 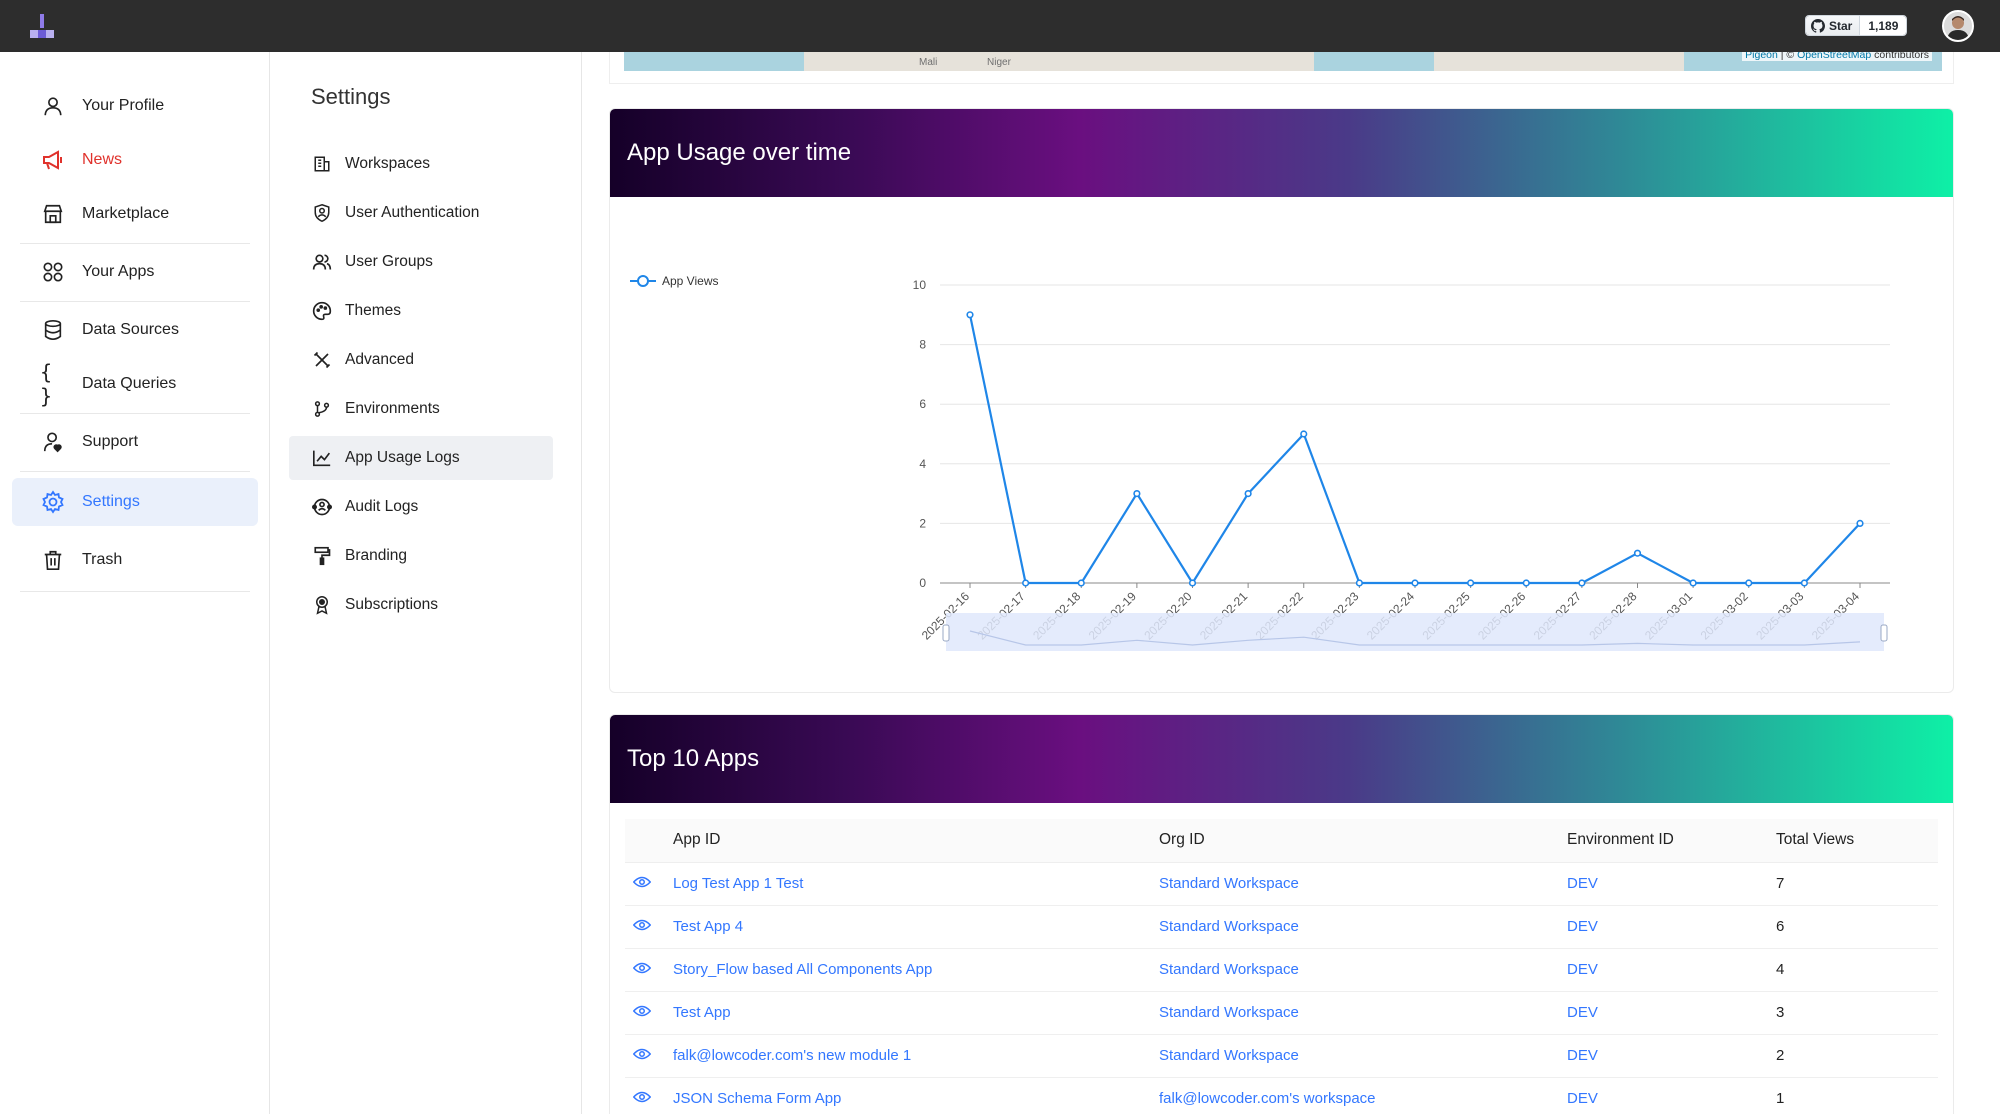 I want to click on settings-item-label: Subscriptions, so click(x=392, y=604).